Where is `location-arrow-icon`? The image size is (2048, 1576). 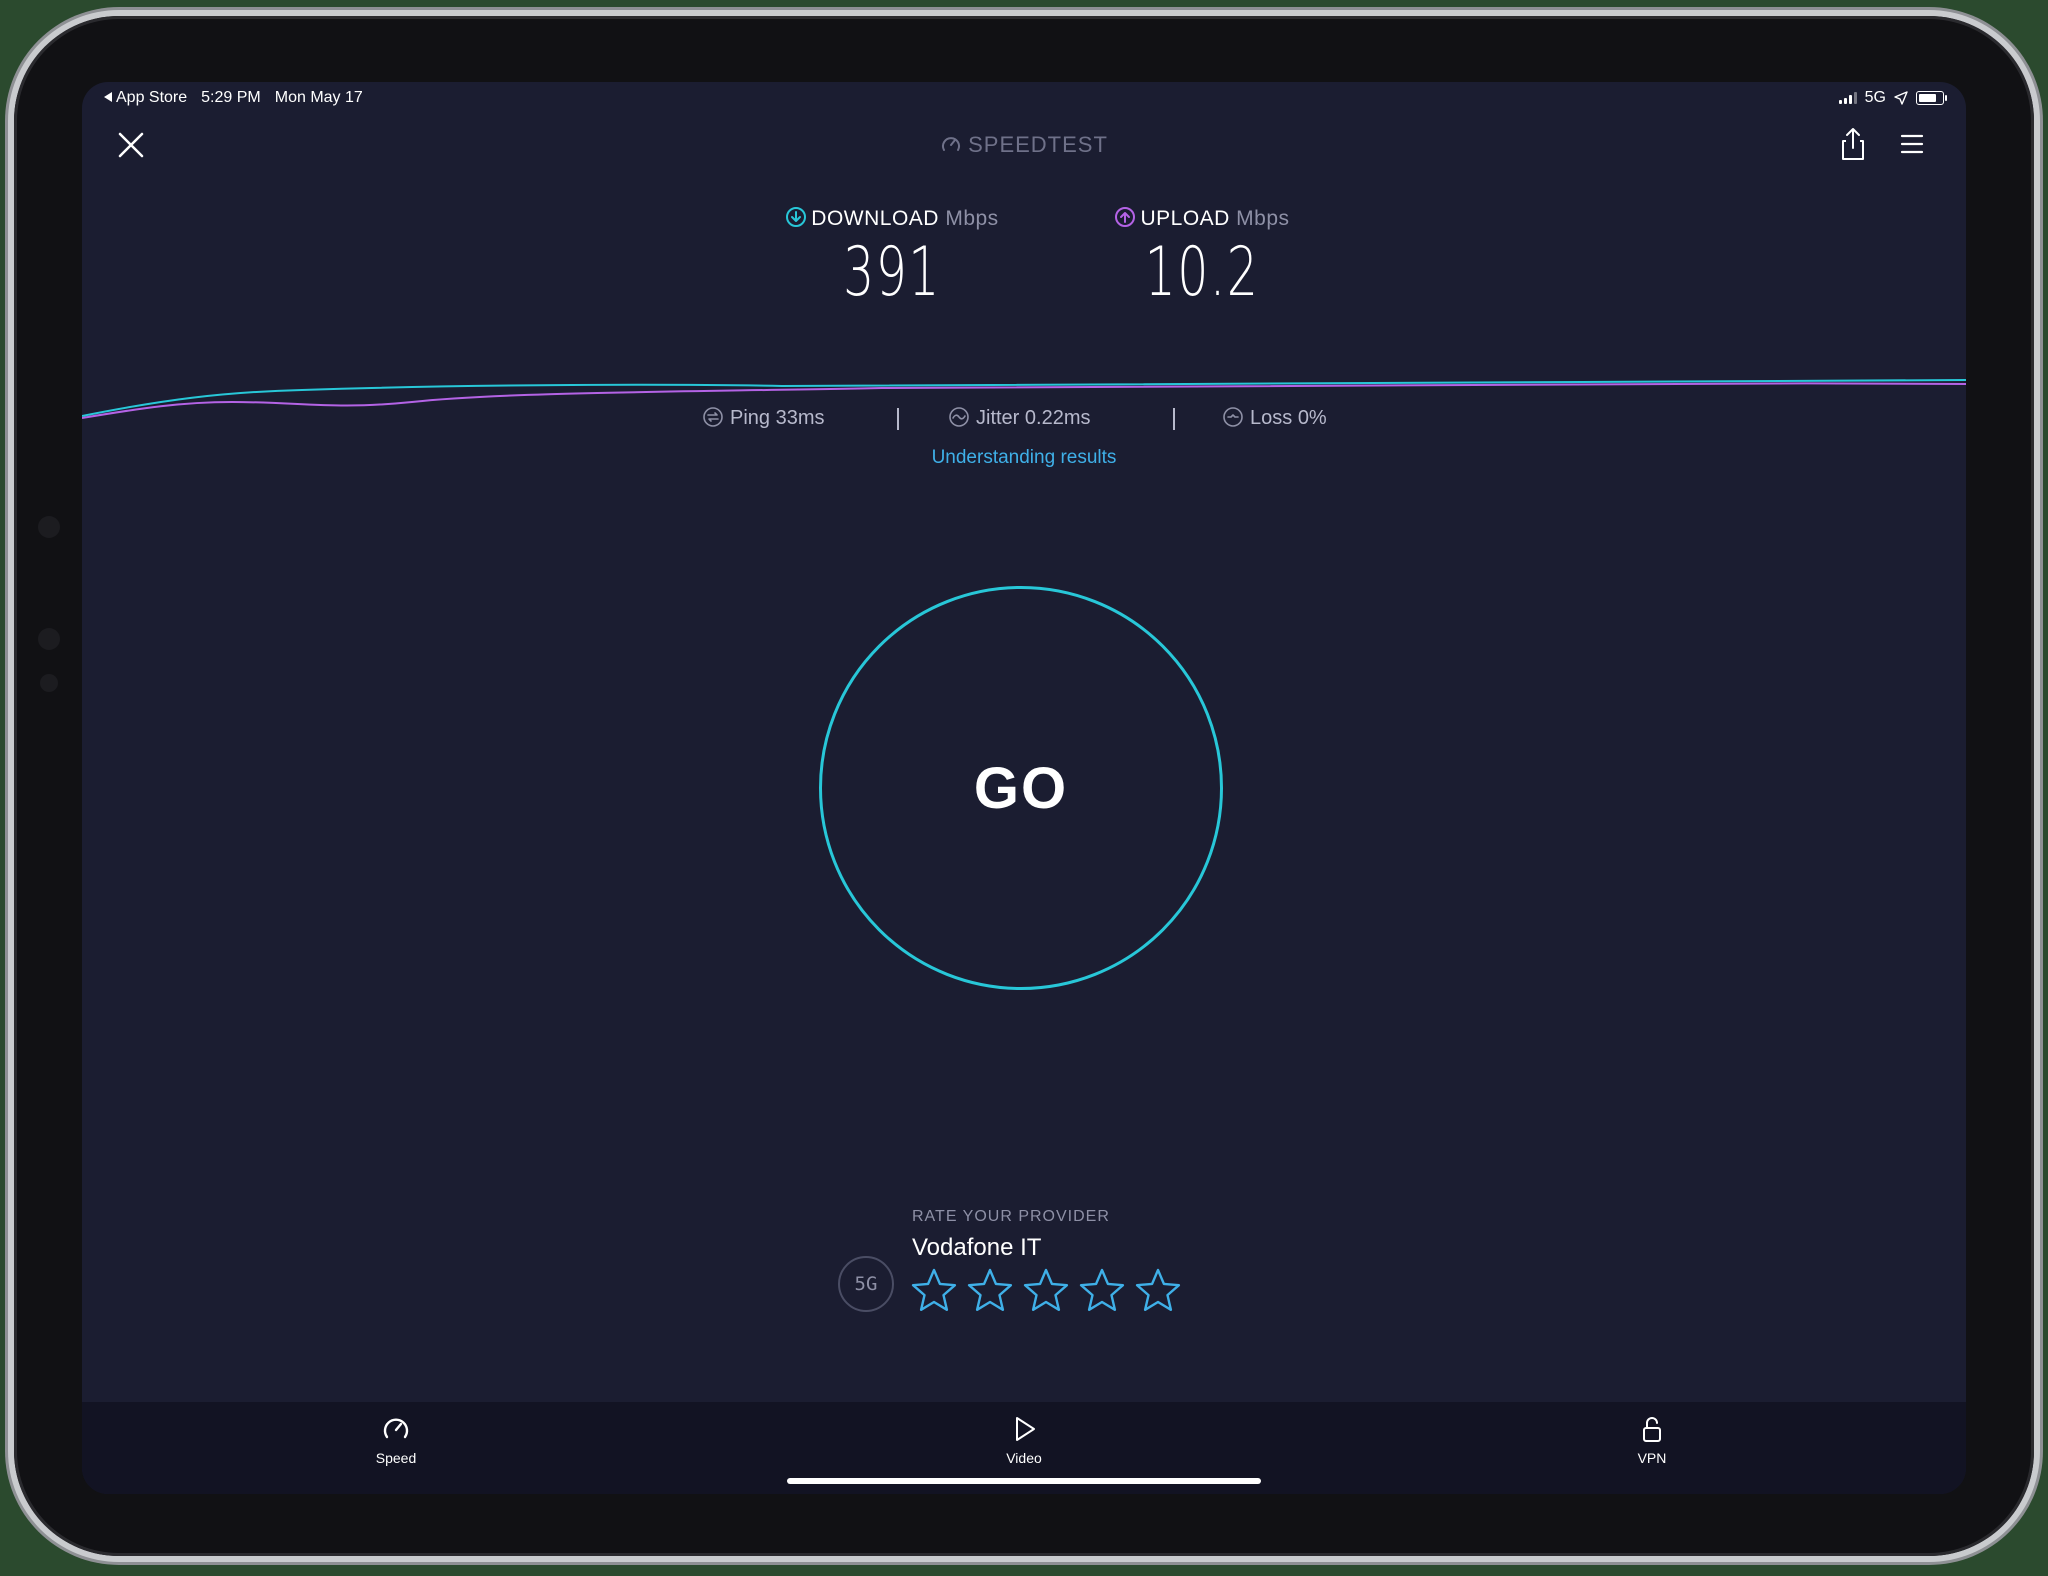 location-arrow-icon is located at coordinates (1901, 98).